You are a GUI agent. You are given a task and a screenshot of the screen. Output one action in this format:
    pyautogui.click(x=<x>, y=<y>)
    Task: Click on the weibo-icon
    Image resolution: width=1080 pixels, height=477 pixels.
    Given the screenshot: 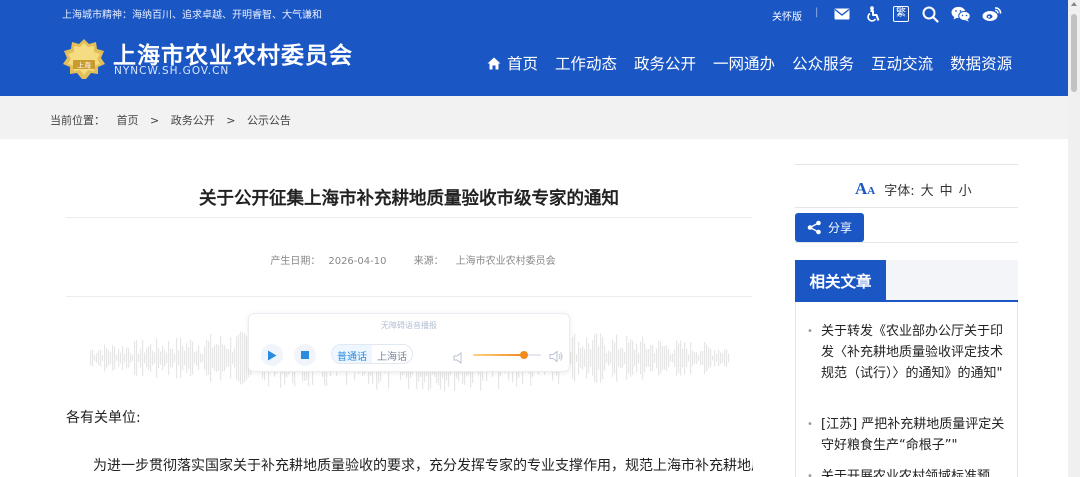 What is the action you would take?
    pyautogui.click(x=992, y=14)
    